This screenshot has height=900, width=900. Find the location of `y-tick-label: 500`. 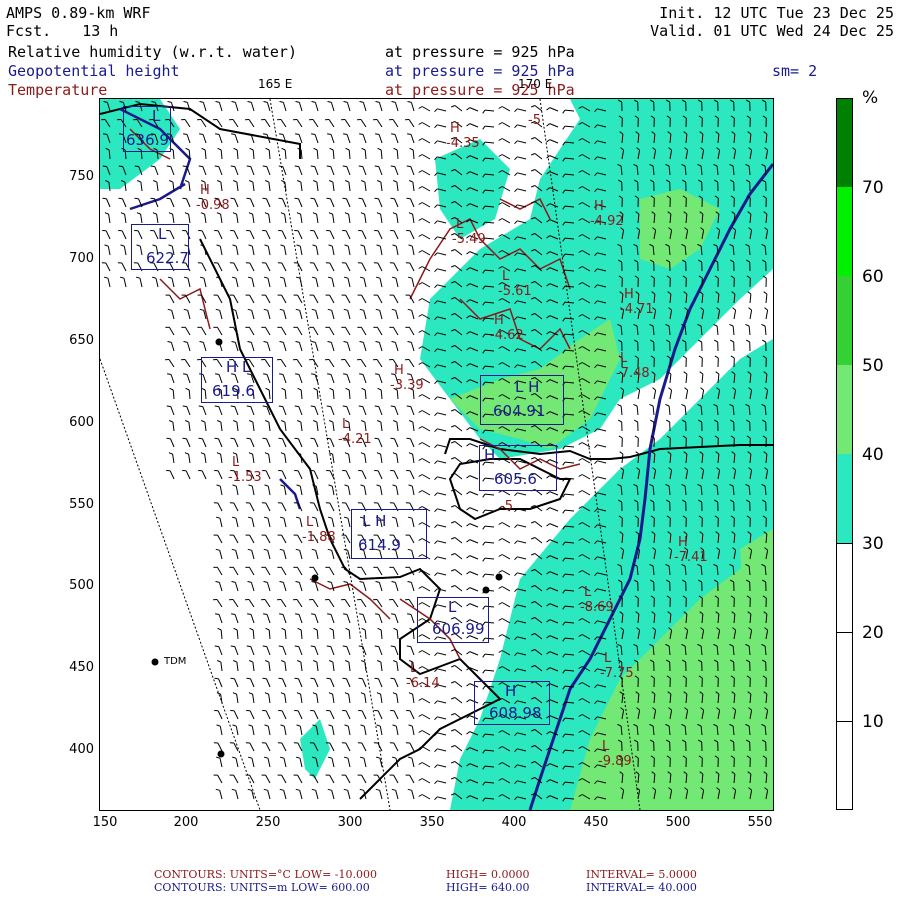

y-tick-label: 500 is located at coordinates (81, 585).